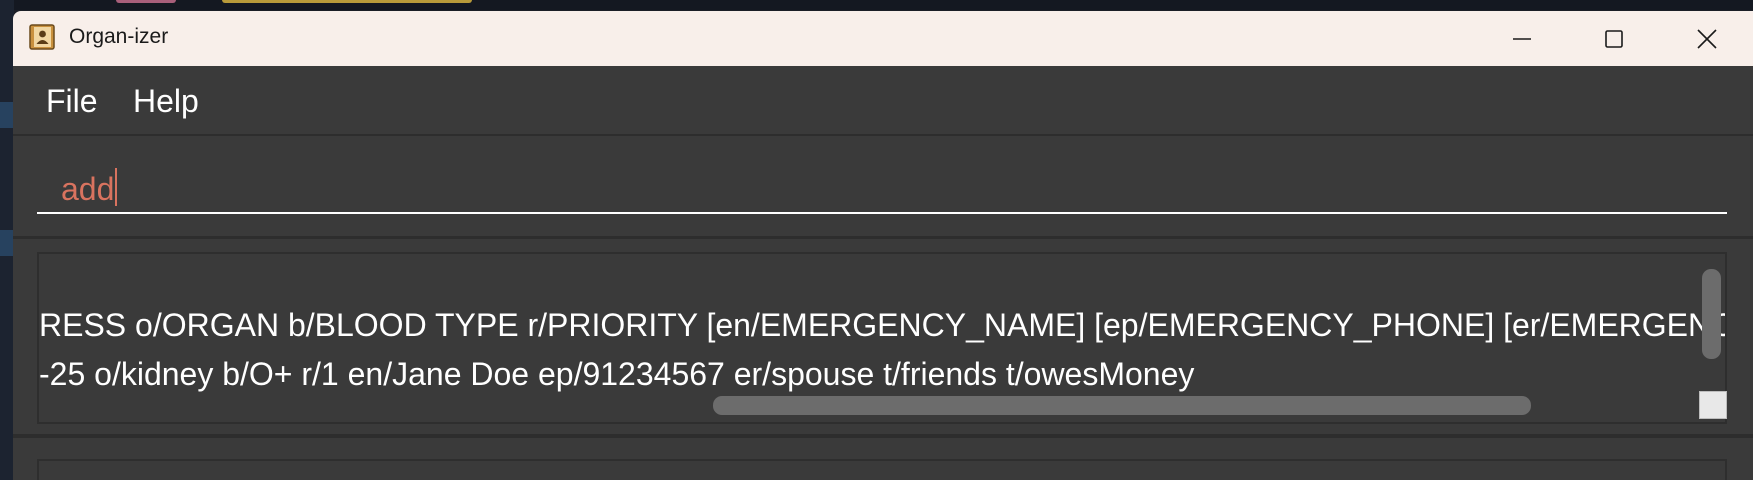 Image resolution: width=1753 pixels, height=480 pixels. I want to click on menu-bar: File Help, so click(883, 100).